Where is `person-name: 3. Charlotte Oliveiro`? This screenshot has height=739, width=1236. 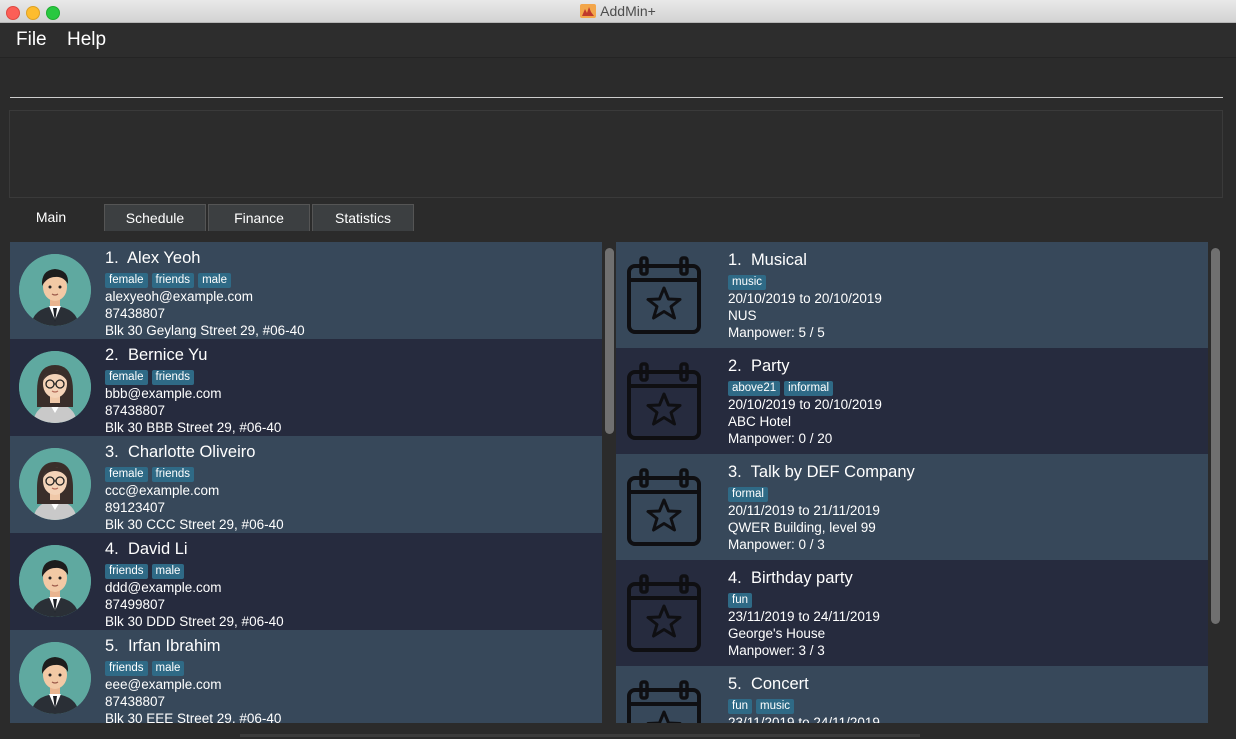 person-name: 3. Charlotte Oliveiro is located at coordinates (194, 452).